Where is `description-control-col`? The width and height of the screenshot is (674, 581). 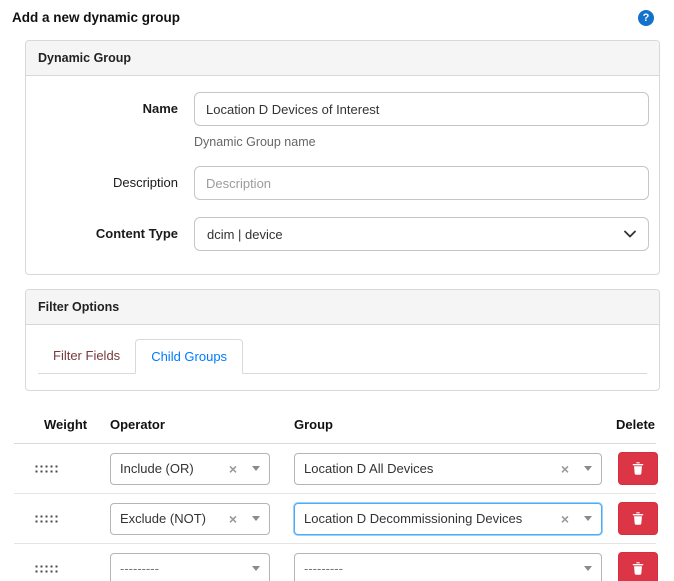 description-control-col is located at coordinates (421, 183).